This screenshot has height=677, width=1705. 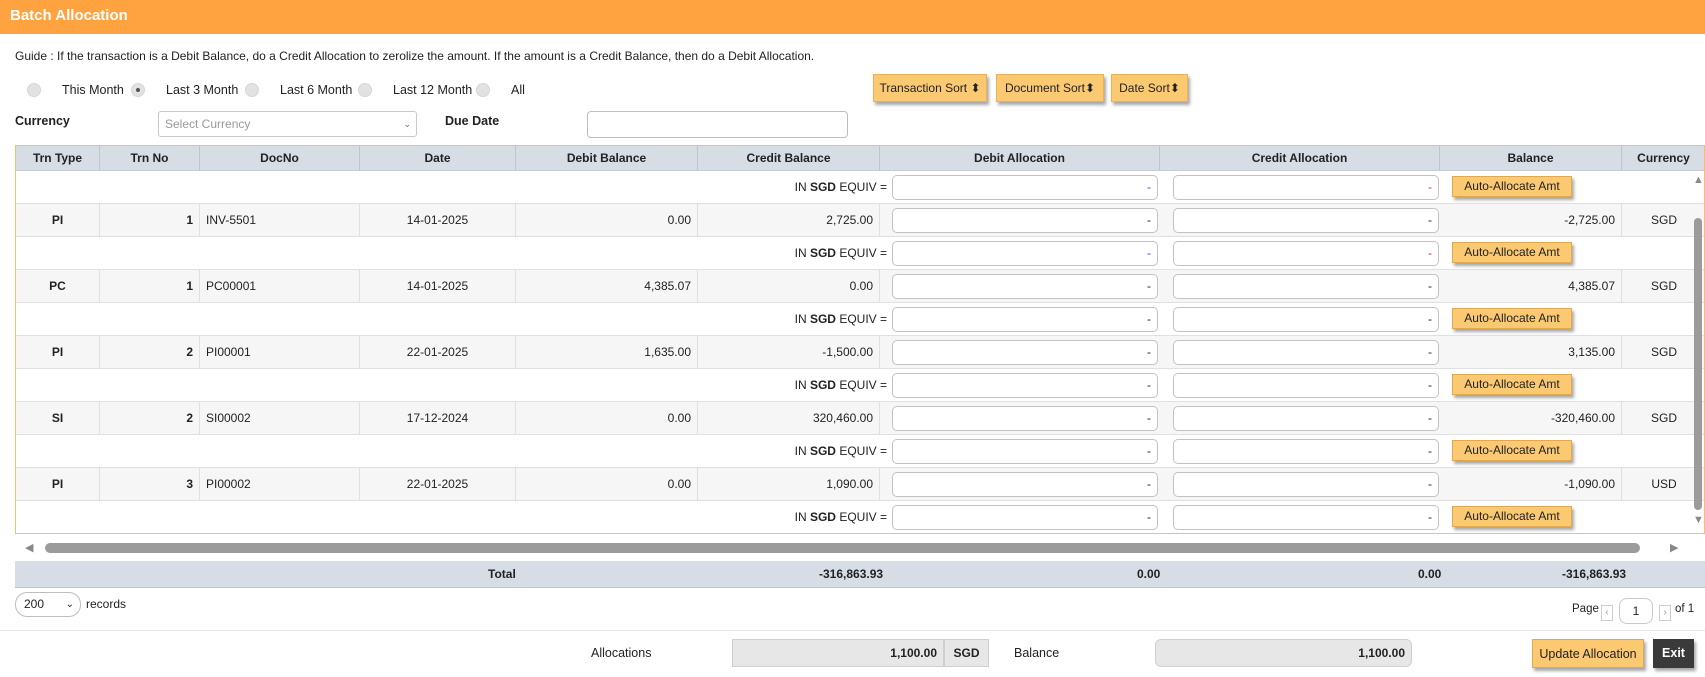 What do you see at coordinates (717, 124) in the screenshot?
I see `due-date-input` at bounding box center [717, 124].